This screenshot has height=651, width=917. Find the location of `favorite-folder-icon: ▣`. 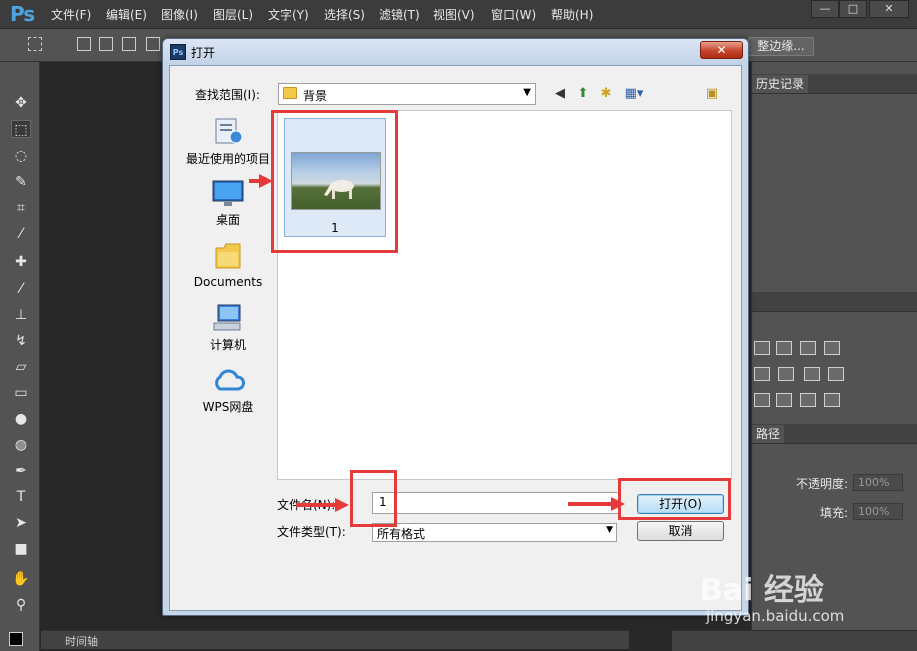

favorite-folder-icon: ▣ is located at coordinates (712, 94).